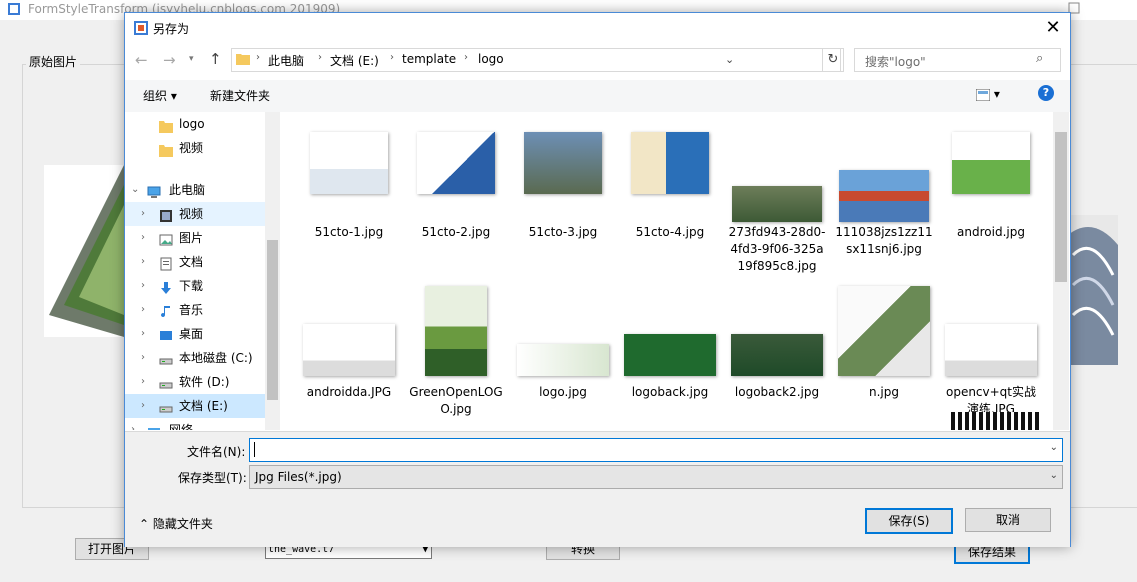 The width and height of the screenshot is (1137, 582). Describe the element at coordinates (195, 124) in the screenshot. I see `nav-item: logo` at that location.